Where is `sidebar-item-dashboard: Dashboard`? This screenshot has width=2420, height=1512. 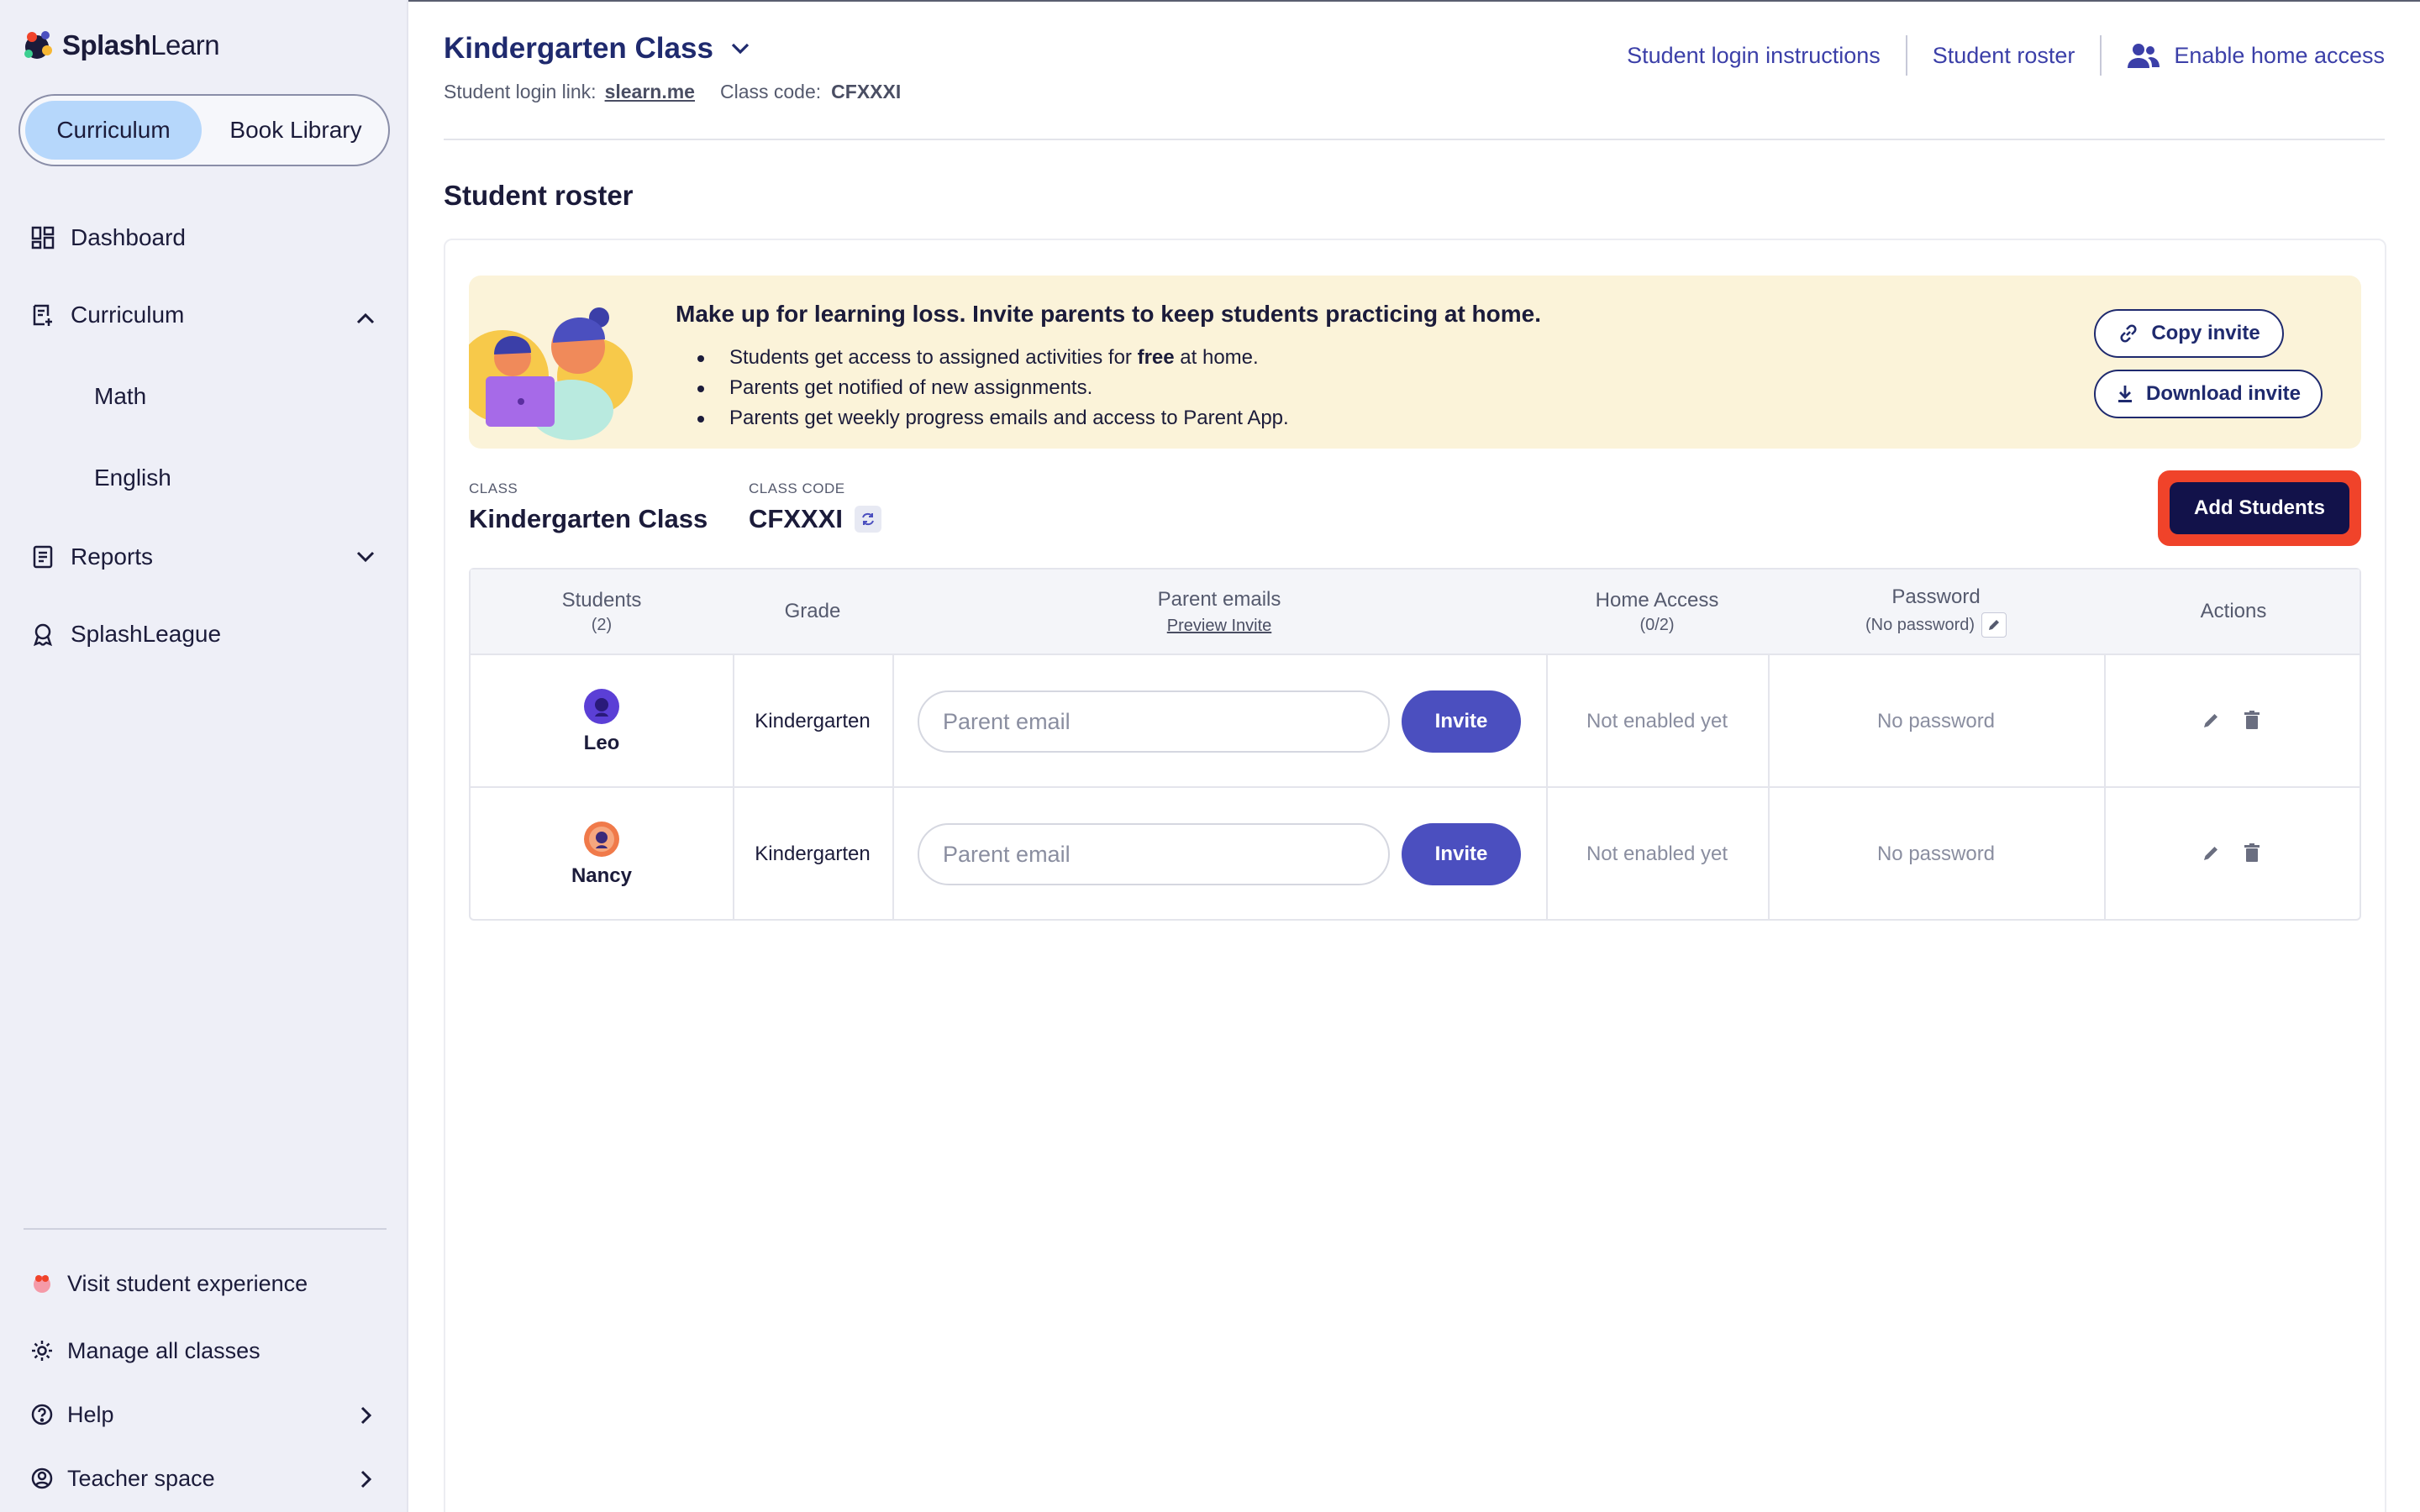
sidebar-item-dashboard: Dashboard is located at coordinates (107, 237).